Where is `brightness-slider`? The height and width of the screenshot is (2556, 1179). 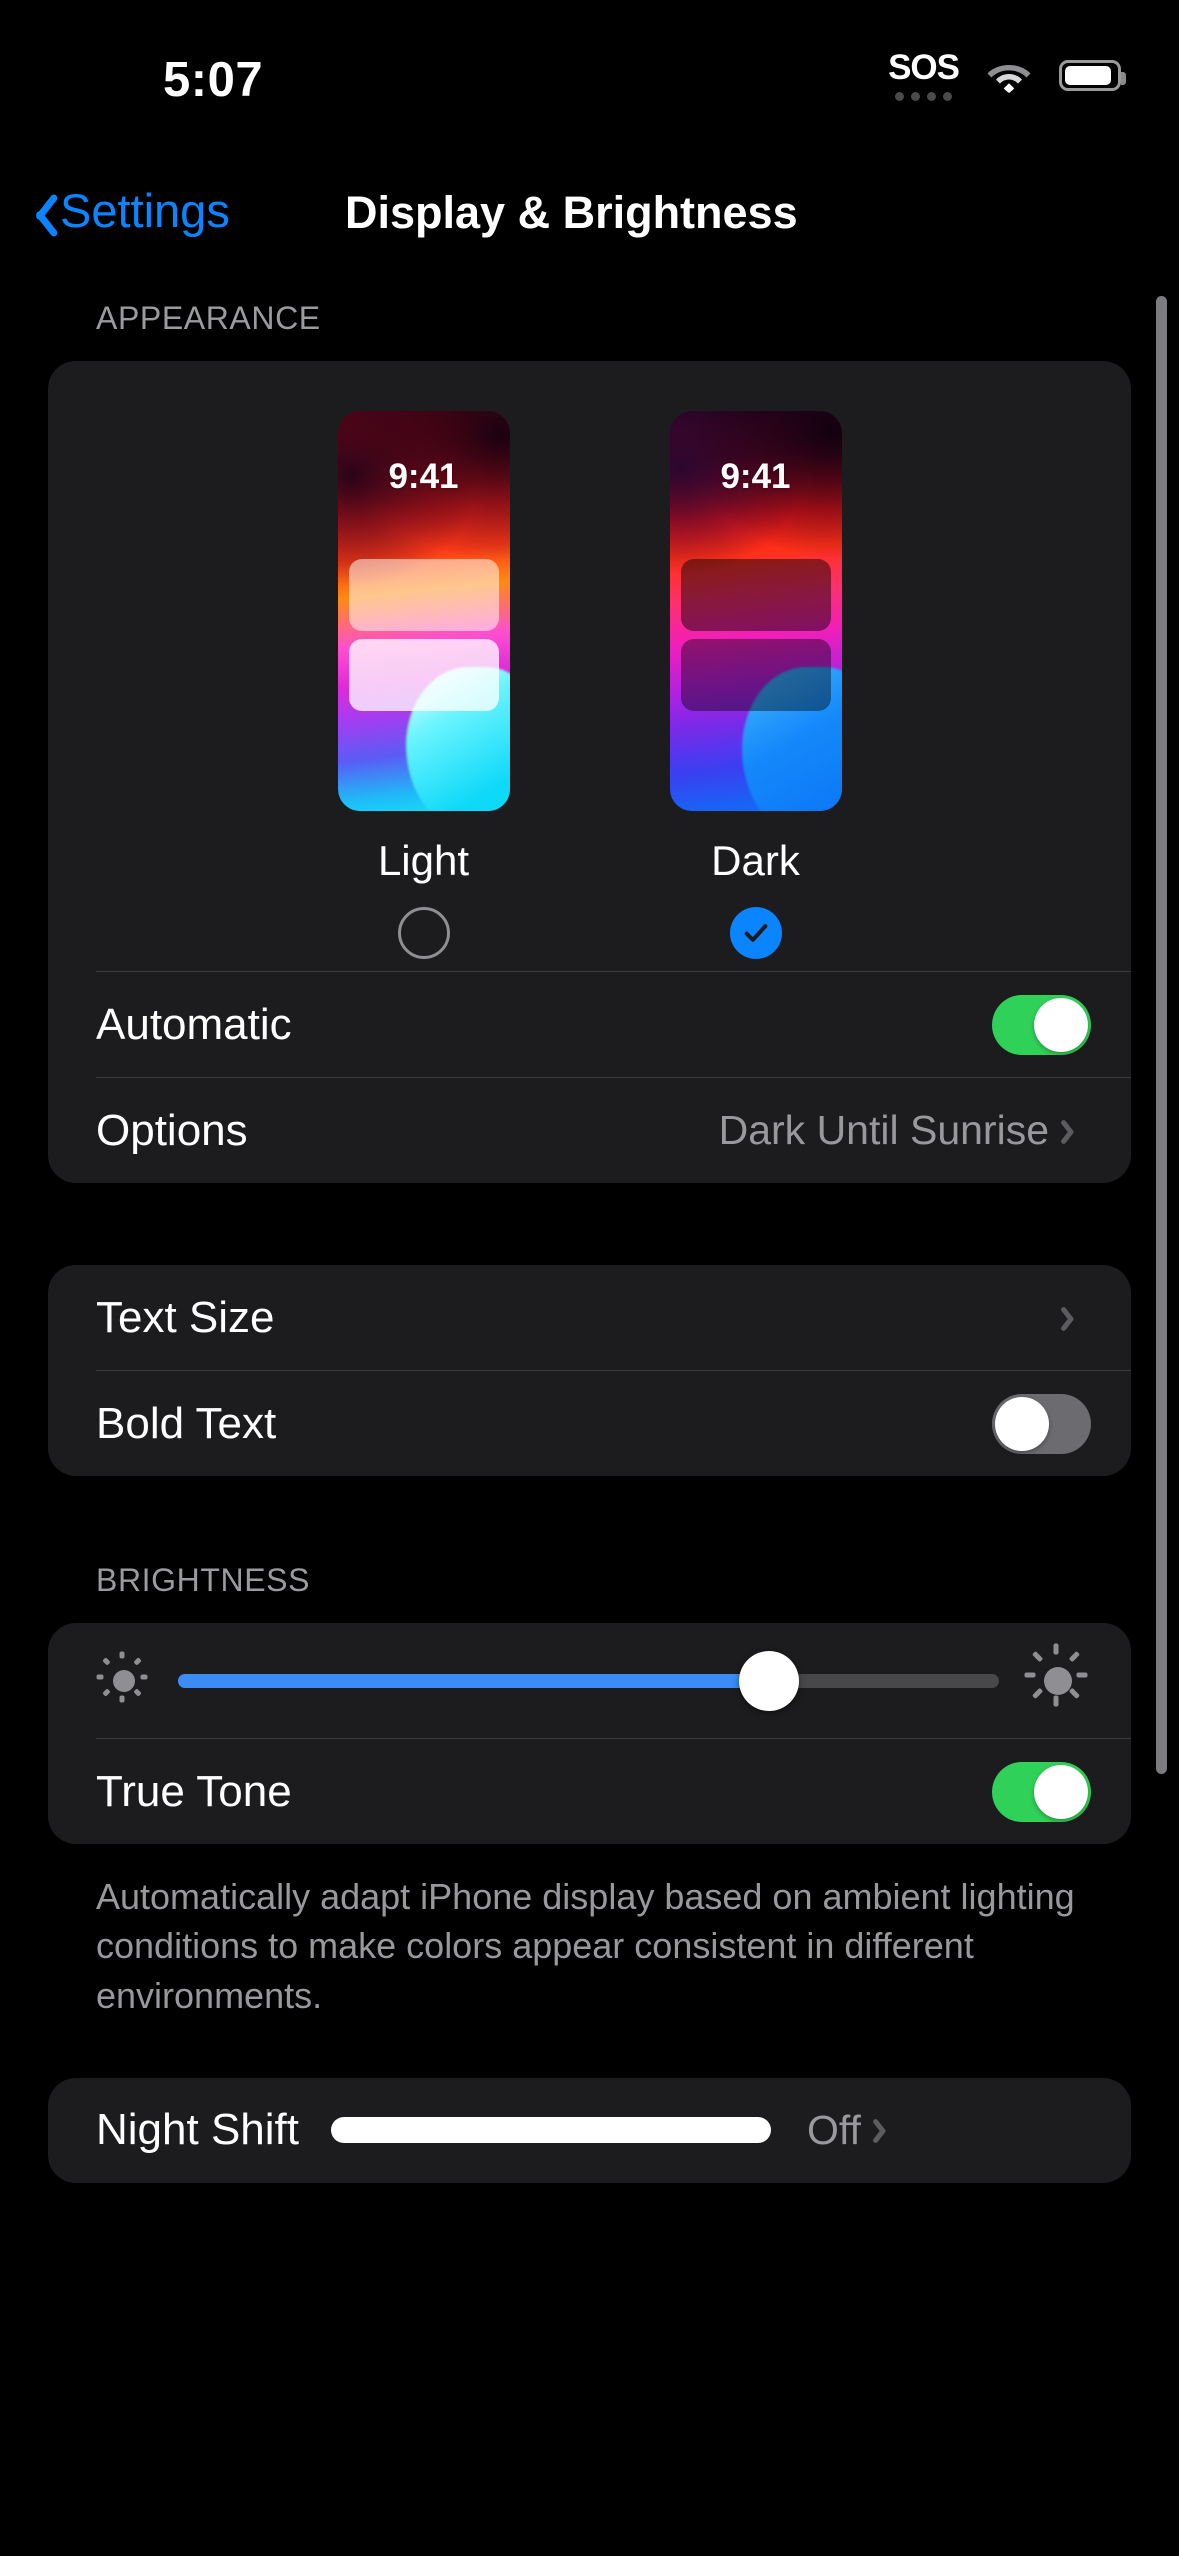 brightness-slider is located at coordinates (588, 1680).